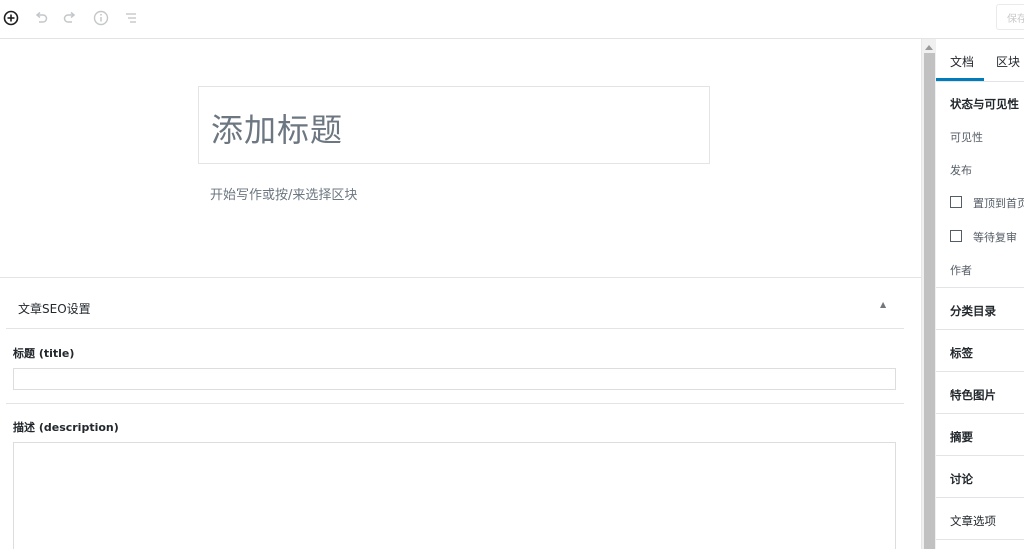  Describe the element at coordinates (131, 18) in the screenshot. I see `outline-icon` at that location.